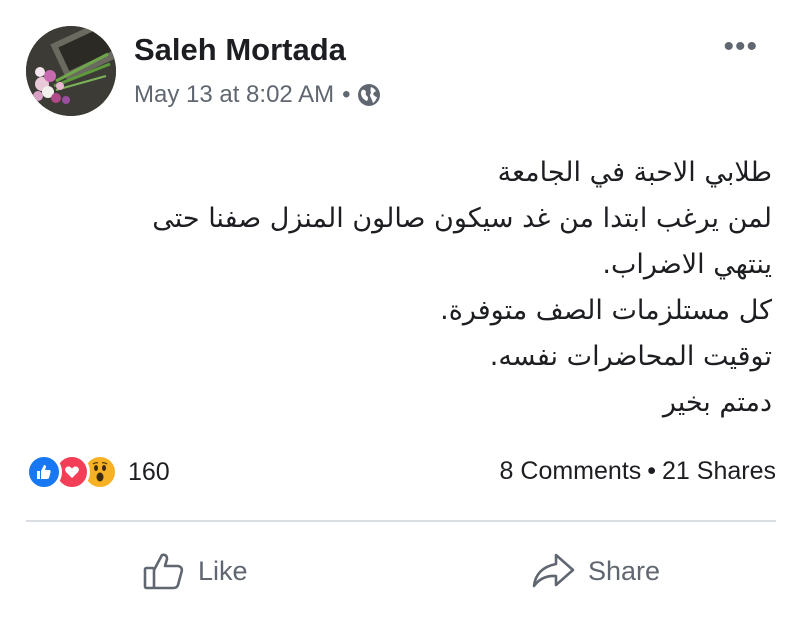  What do you see at coordinates (149, 471) in the screenshot?
I see `reaction-count: 160` at bounding box center [149, 471].